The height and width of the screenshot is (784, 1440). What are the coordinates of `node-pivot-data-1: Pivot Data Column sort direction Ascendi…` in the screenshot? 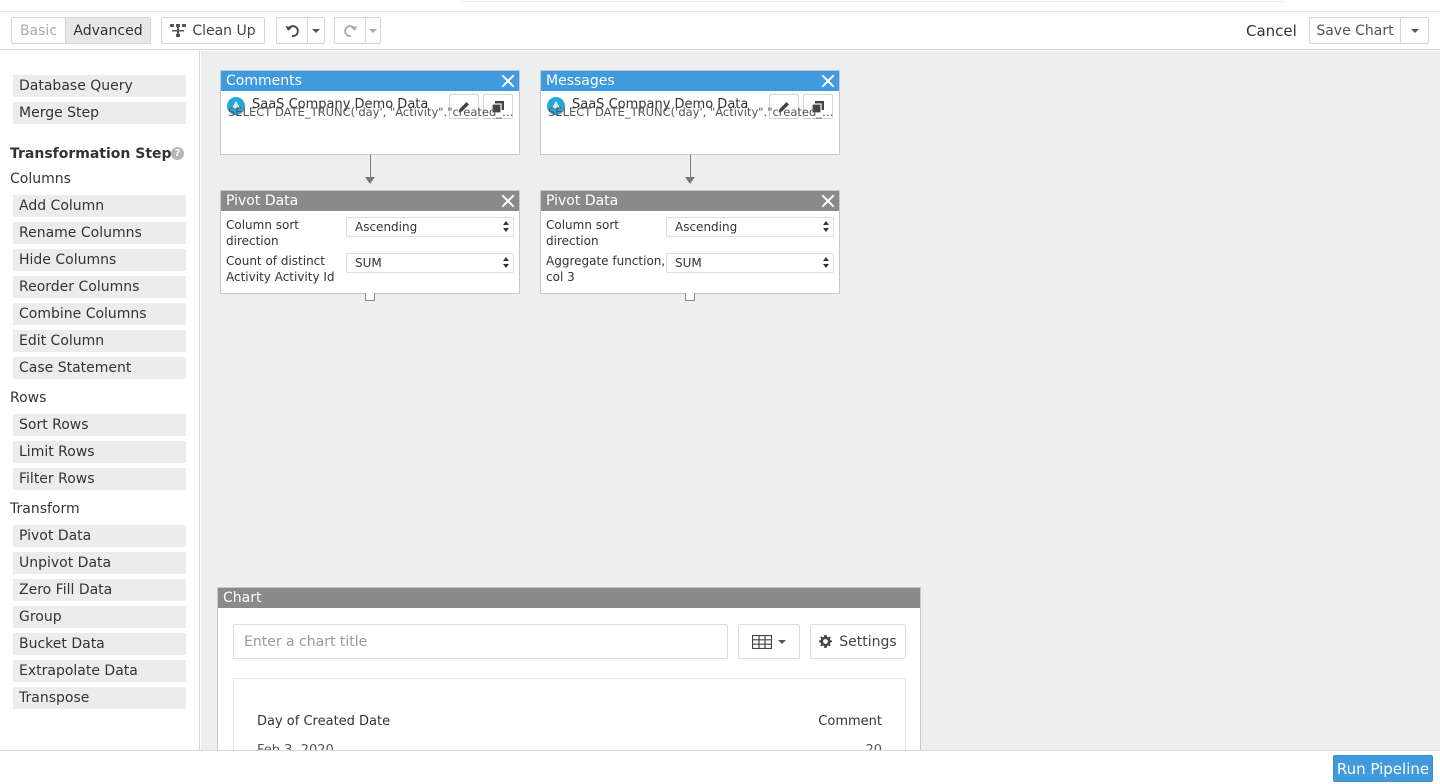 It's located at (370, 242).